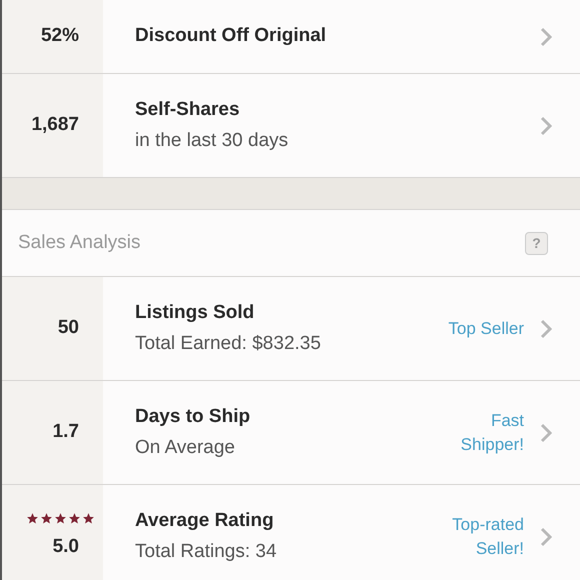  I want to click on stat-subtitle: On Average, so click(185, 448).